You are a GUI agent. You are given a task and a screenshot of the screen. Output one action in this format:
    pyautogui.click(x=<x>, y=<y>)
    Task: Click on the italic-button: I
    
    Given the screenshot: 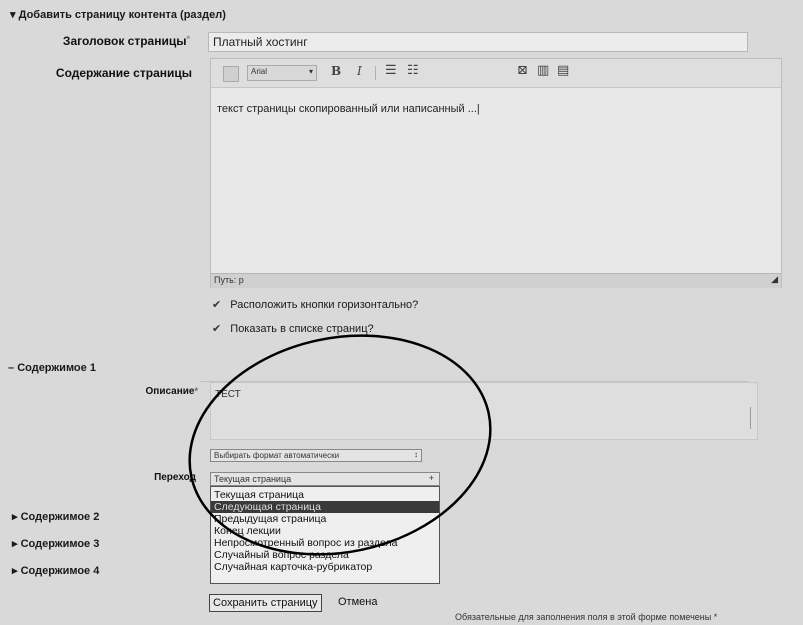 What is the action you would take?
    pyautogui.click(x=359, y=71)
    